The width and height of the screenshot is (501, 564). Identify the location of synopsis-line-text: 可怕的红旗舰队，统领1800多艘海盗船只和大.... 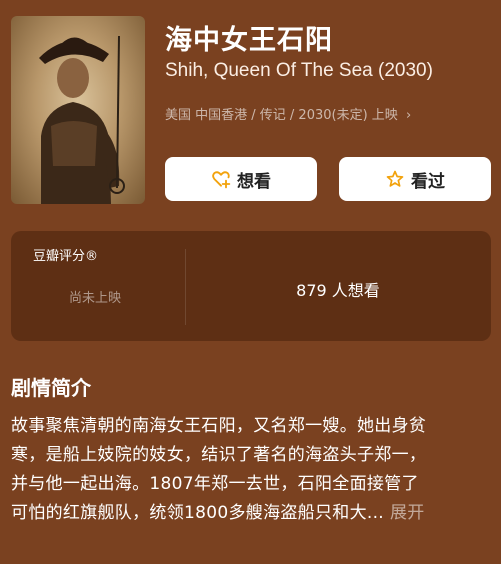
(197, 513).